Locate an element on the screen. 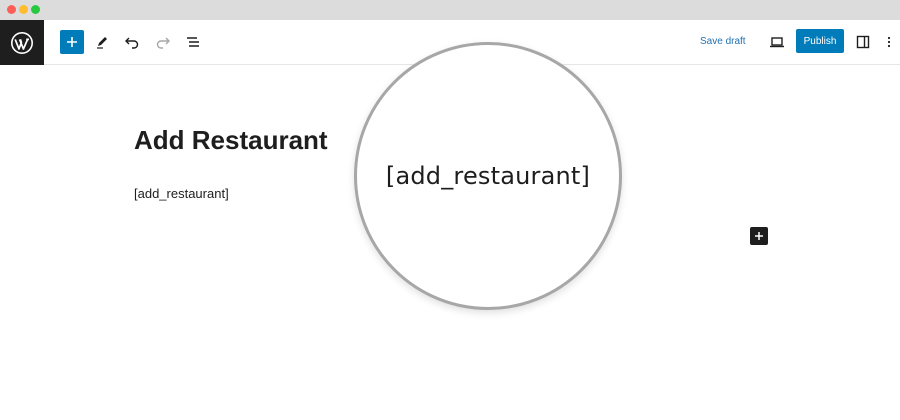 Image resolution: width=900 pixels, height=420 pixels. preview-button is located at coordinates (777, 42).